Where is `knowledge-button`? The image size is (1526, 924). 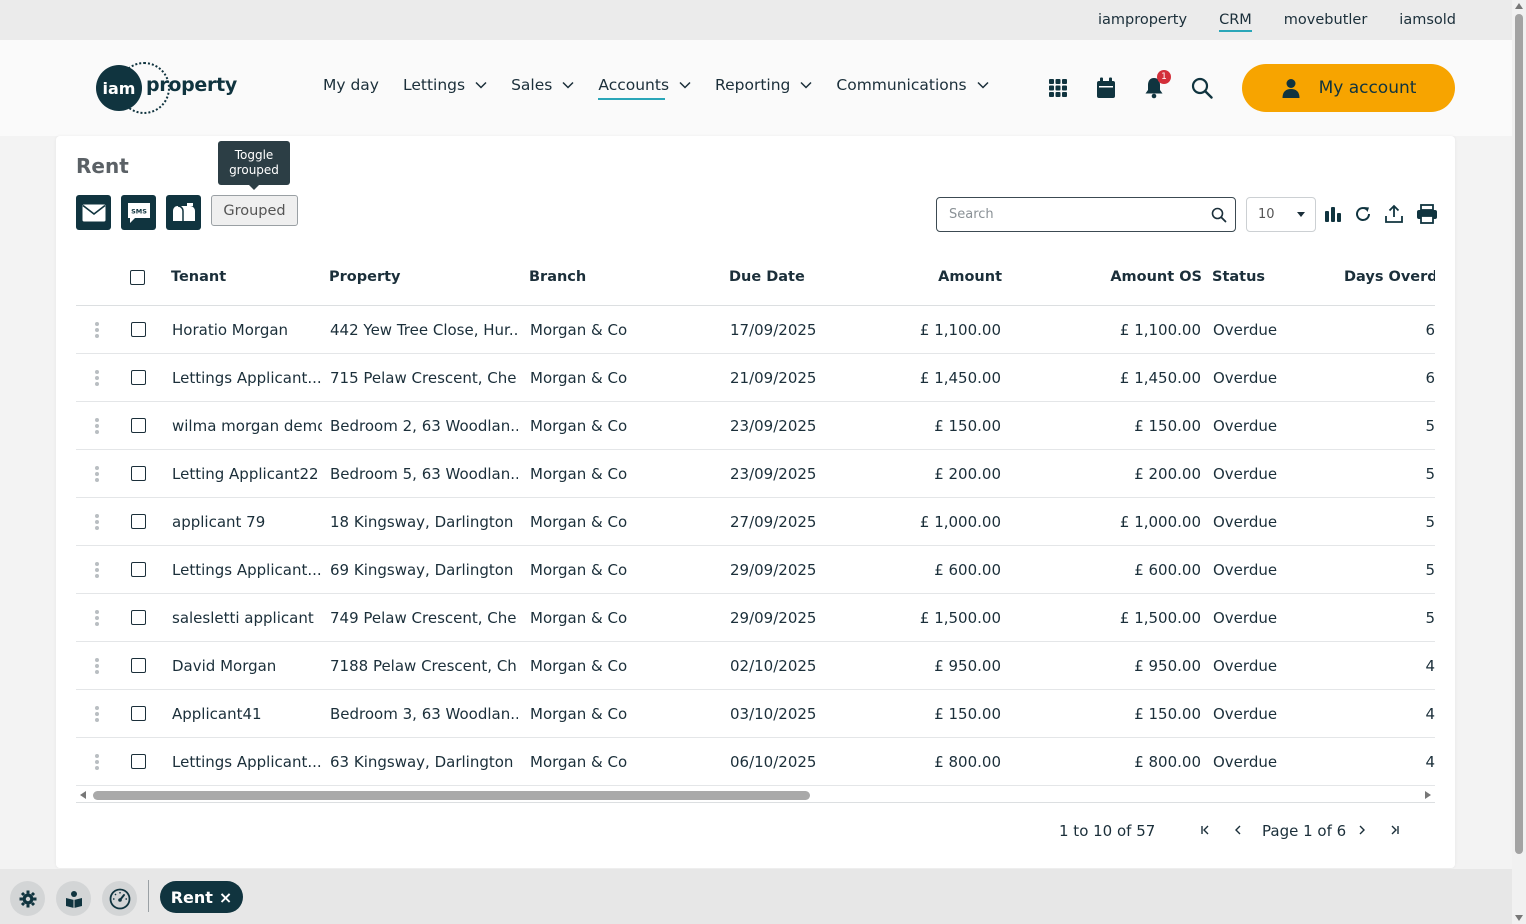 knowledge-button is located at coordinates (73, 898).